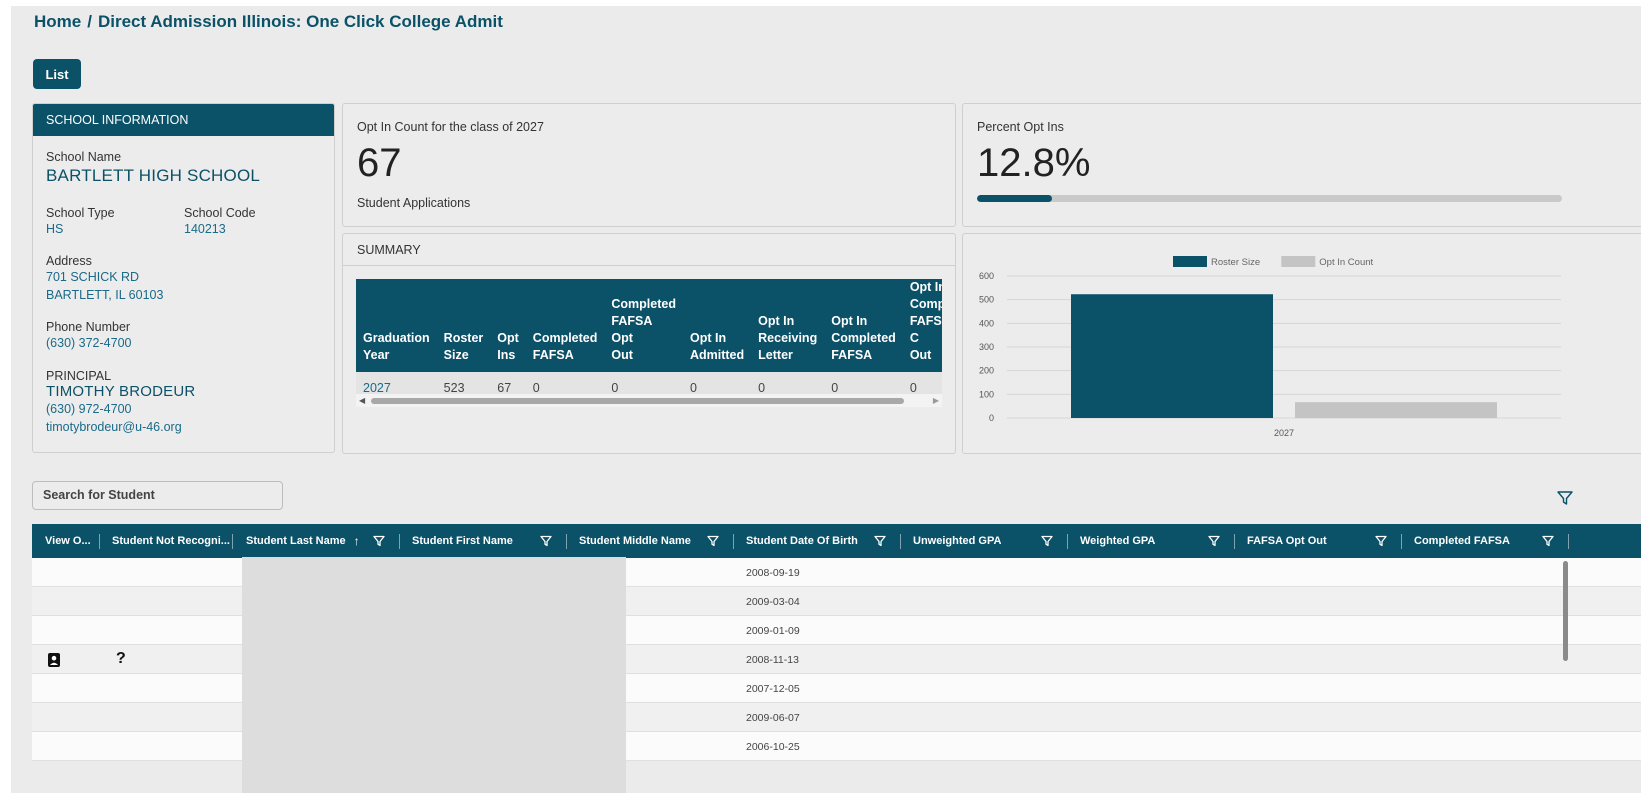  I want to click on school-name-label: School Name, so click(84, 157).